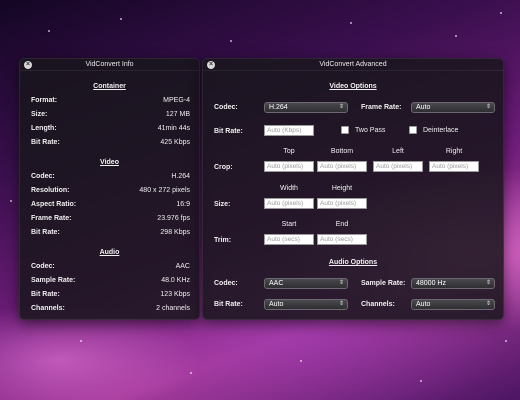 The height and width of the screenshot is (400, 520). Describe the element at coordinates (110, 282) in the screenshot. I see `info-row: Sample Rate: 48.0 KHz` at that location.